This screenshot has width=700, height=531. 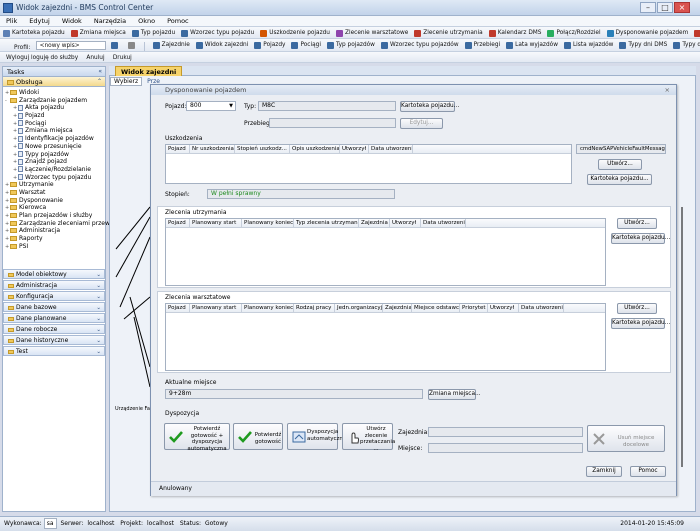 I want to click on tree-item: + Administracja, so click(x=55, y=231).